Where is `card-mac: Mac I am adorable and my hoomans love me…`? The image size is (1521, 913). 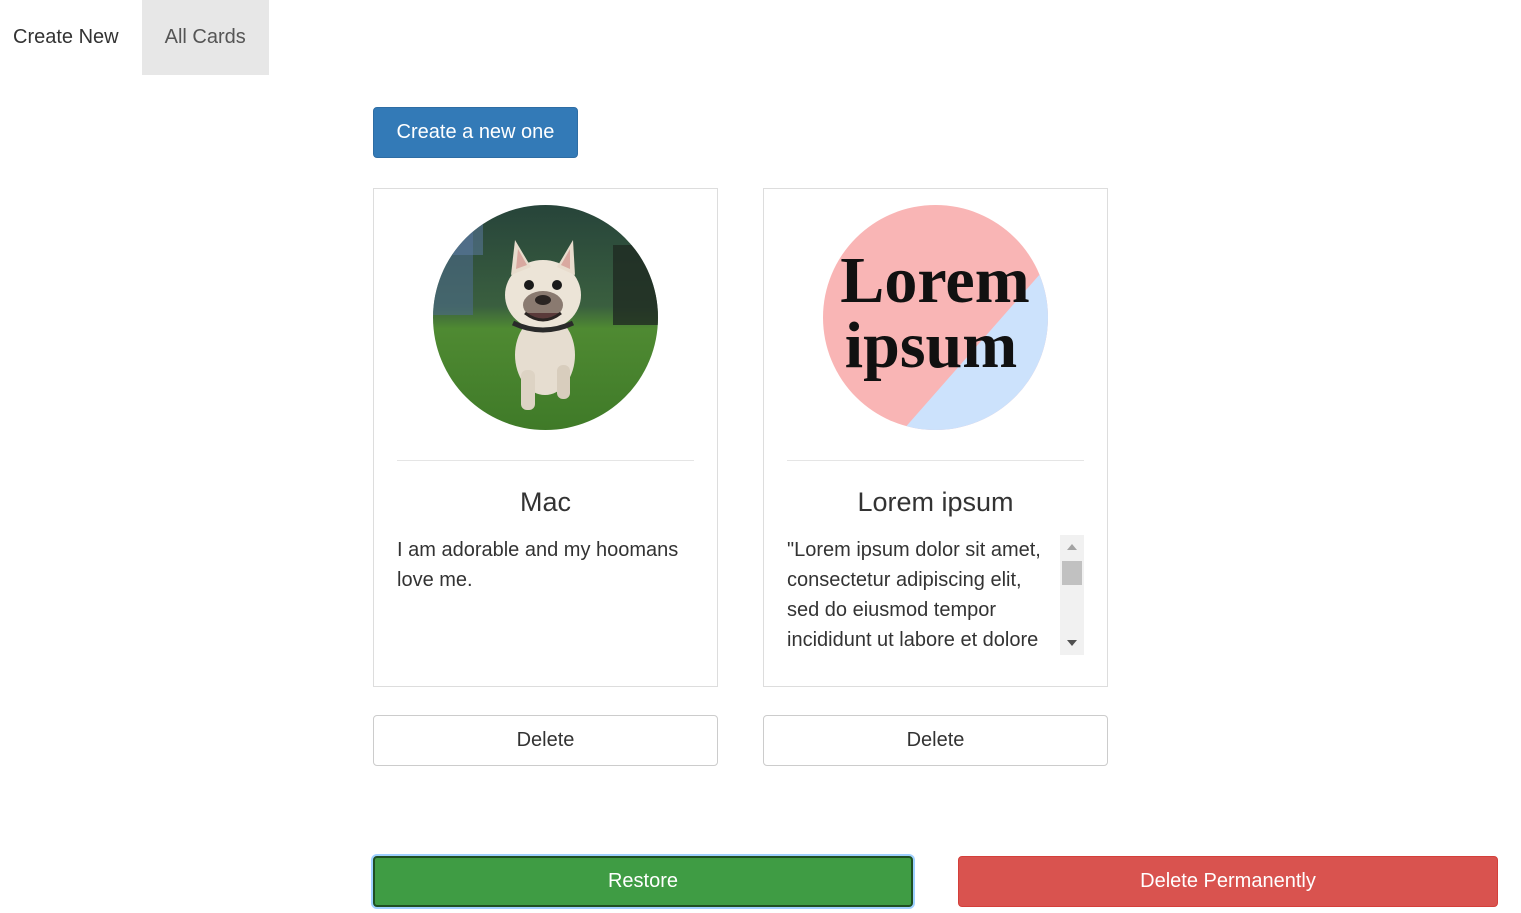
card-mac: Mac I am adorable and my hoomans love me… is located at coordinates (545, 437).